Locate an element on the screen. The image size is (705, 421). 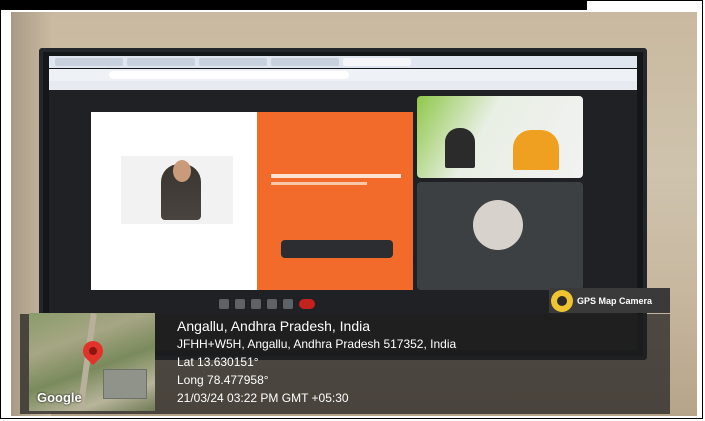
meeting-toolbar is located at coordinates (309, 304).